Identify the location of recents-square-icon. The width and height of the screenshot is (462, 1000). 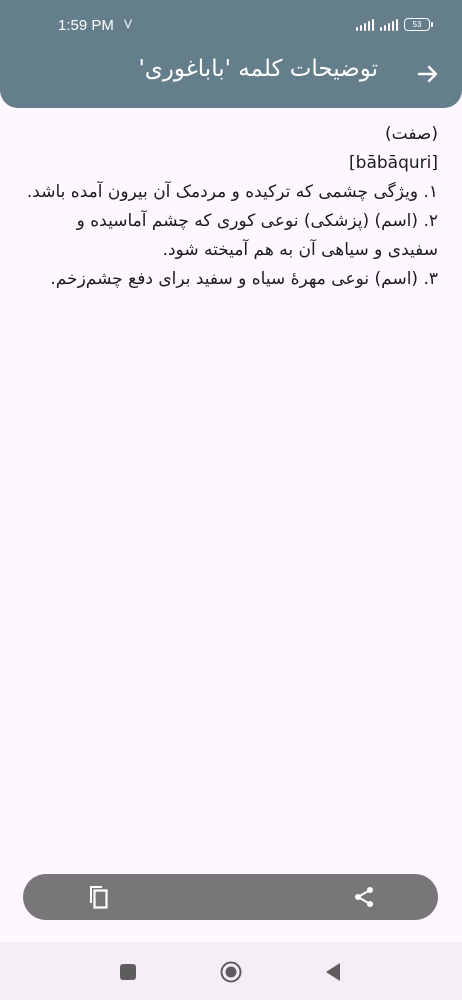
(128, 972).